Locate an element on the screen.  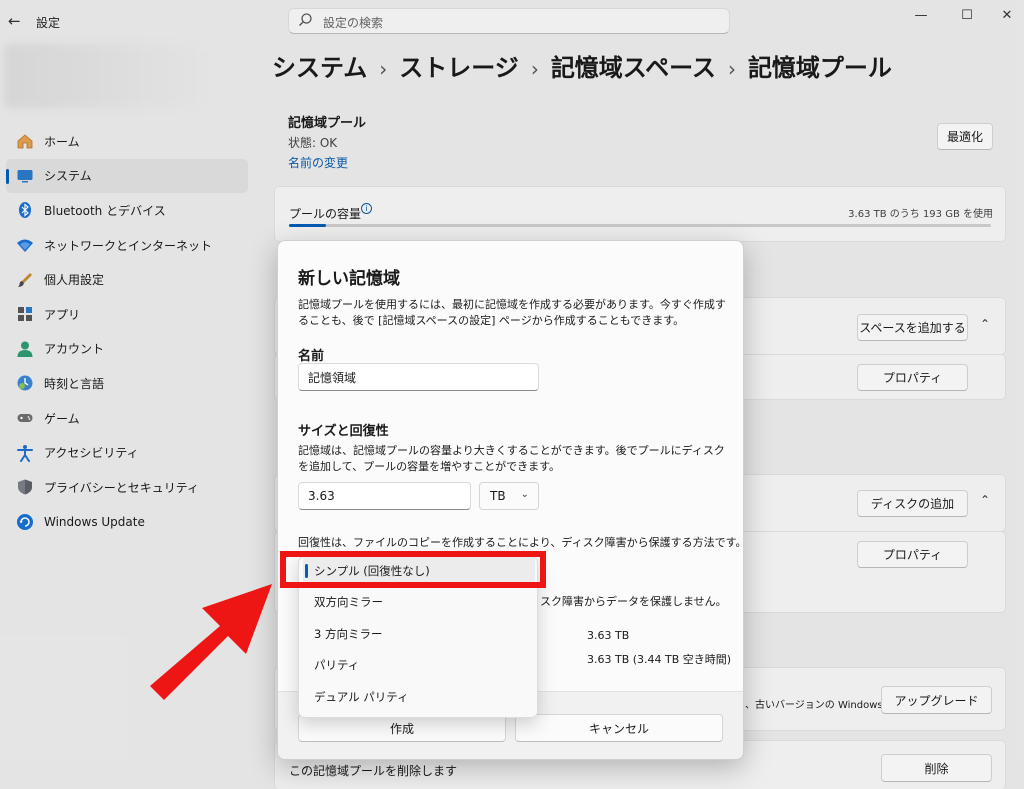
name-input: 記憶領域 is located at coordinates (418, 377).